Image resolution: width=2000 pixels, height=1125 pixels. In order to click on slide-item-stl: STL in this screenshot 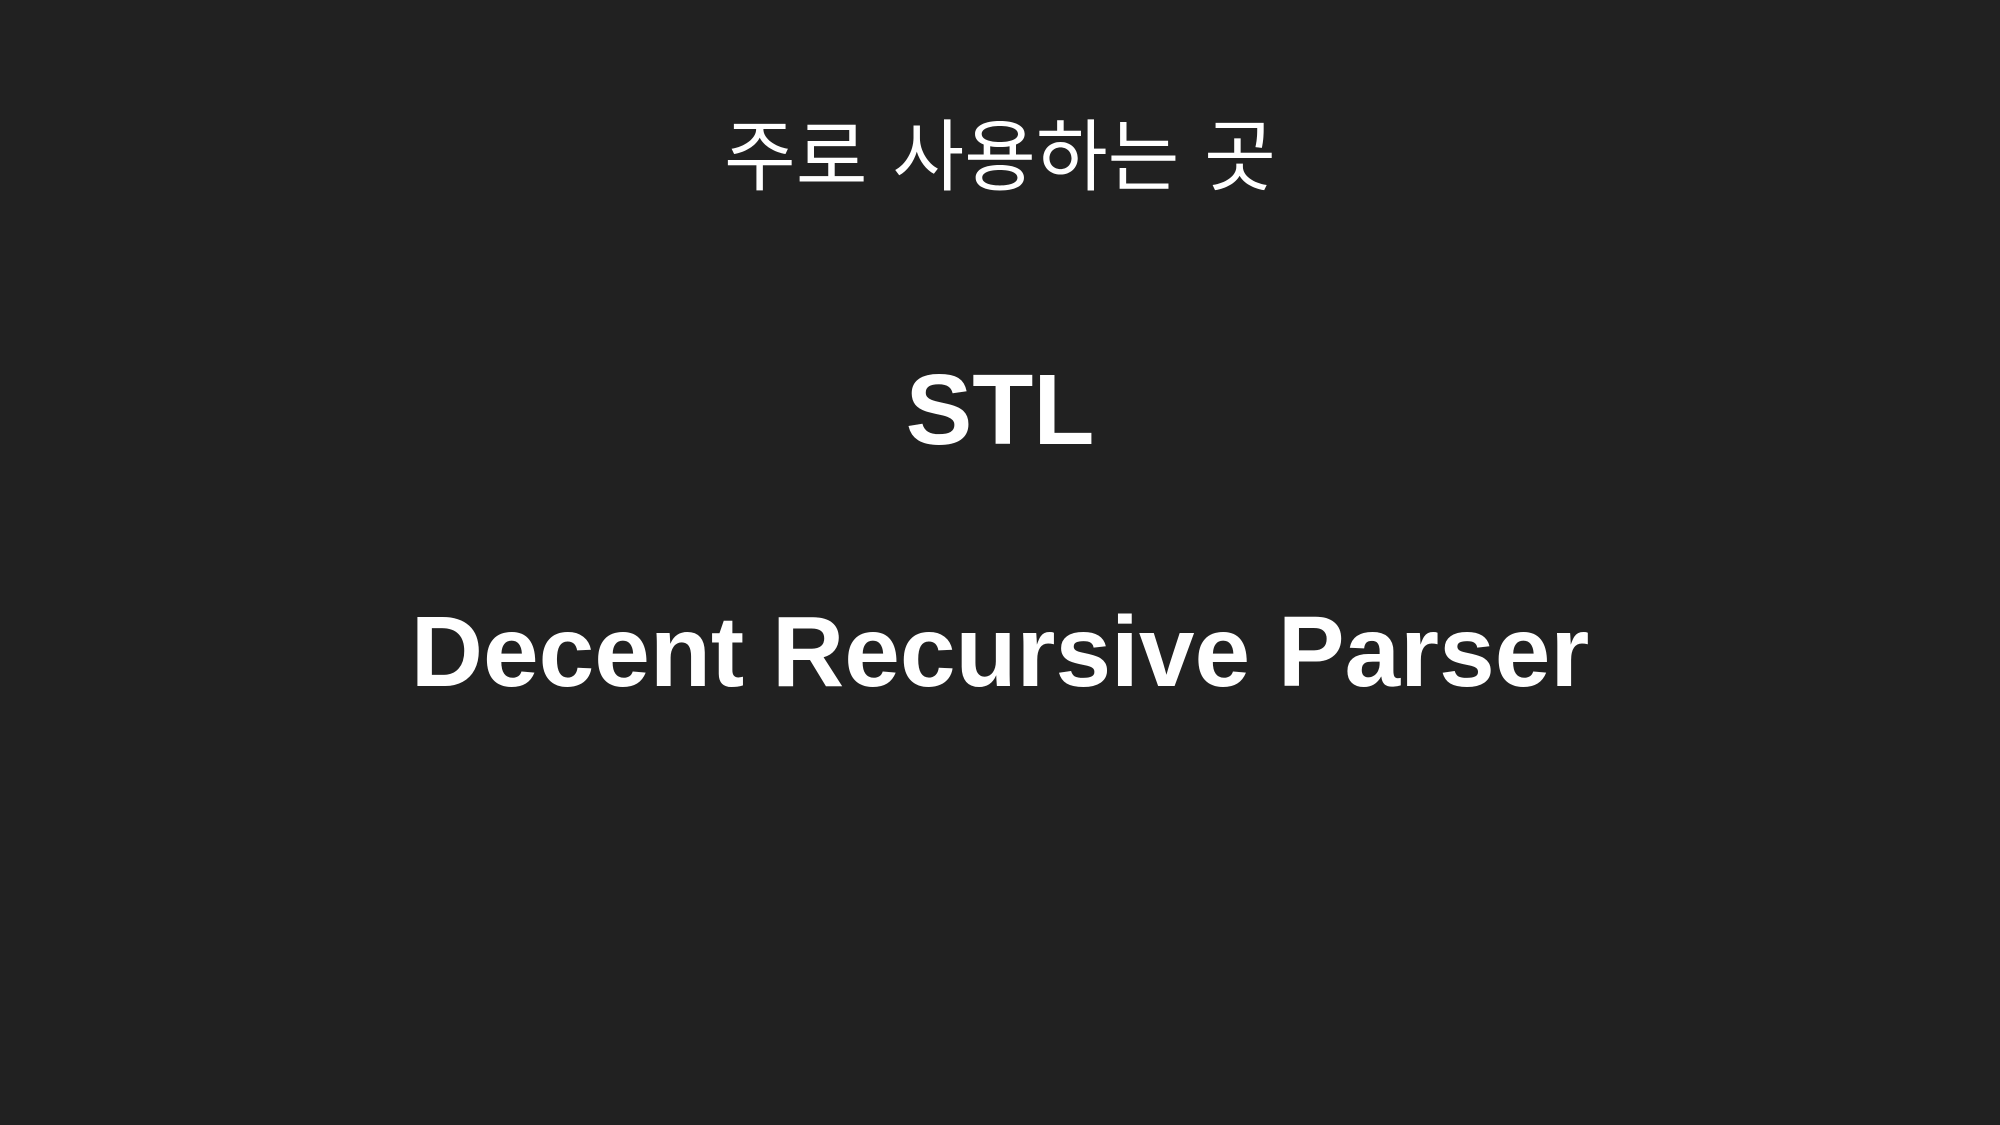, I will do `click(1000, 410)`.